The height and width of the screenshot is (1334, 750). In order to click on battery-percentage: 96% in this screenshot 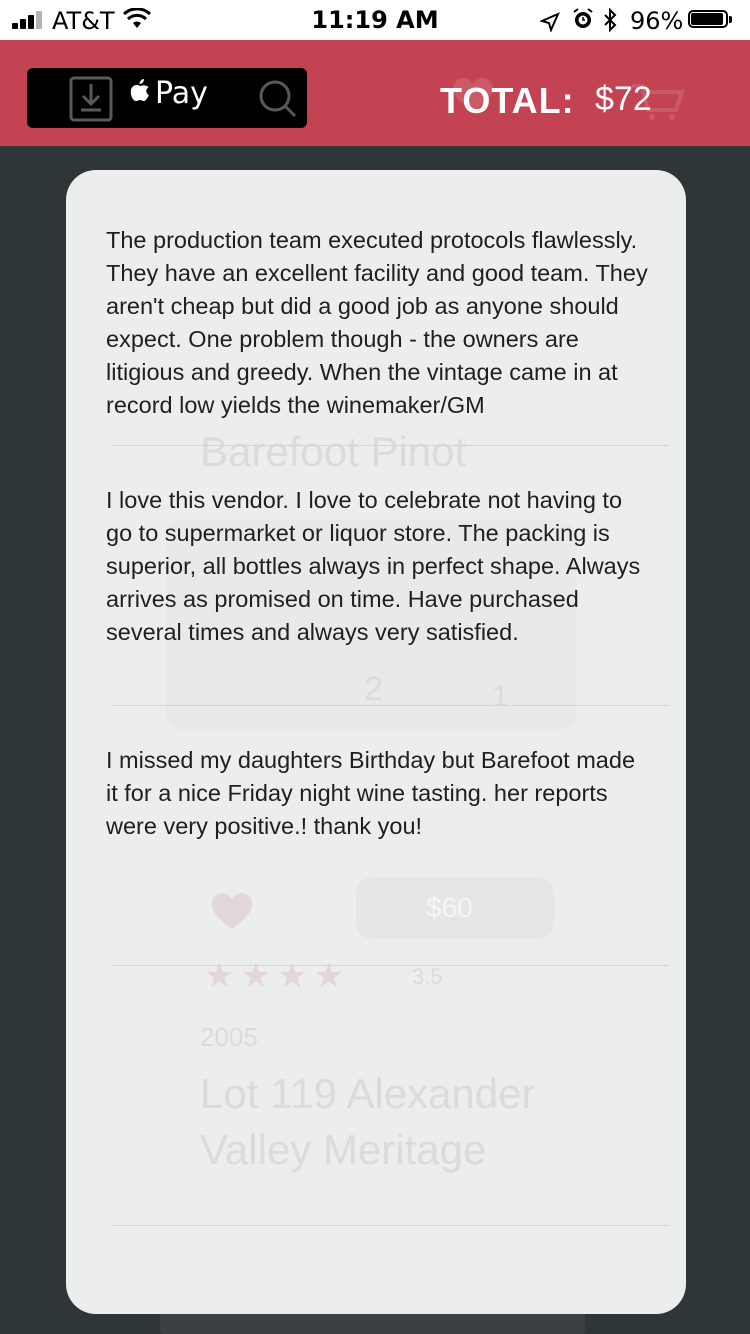, I will do `click(657, 21)`.